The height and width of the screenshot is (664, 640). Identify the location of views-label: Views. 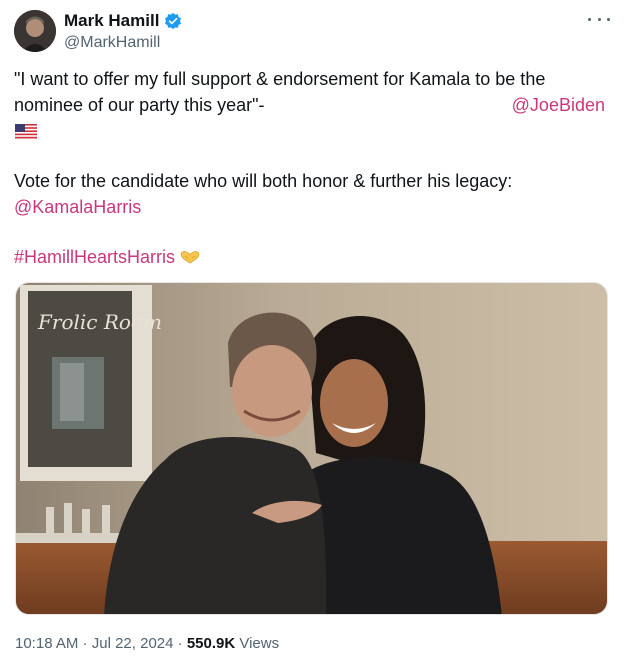
(257, 643).